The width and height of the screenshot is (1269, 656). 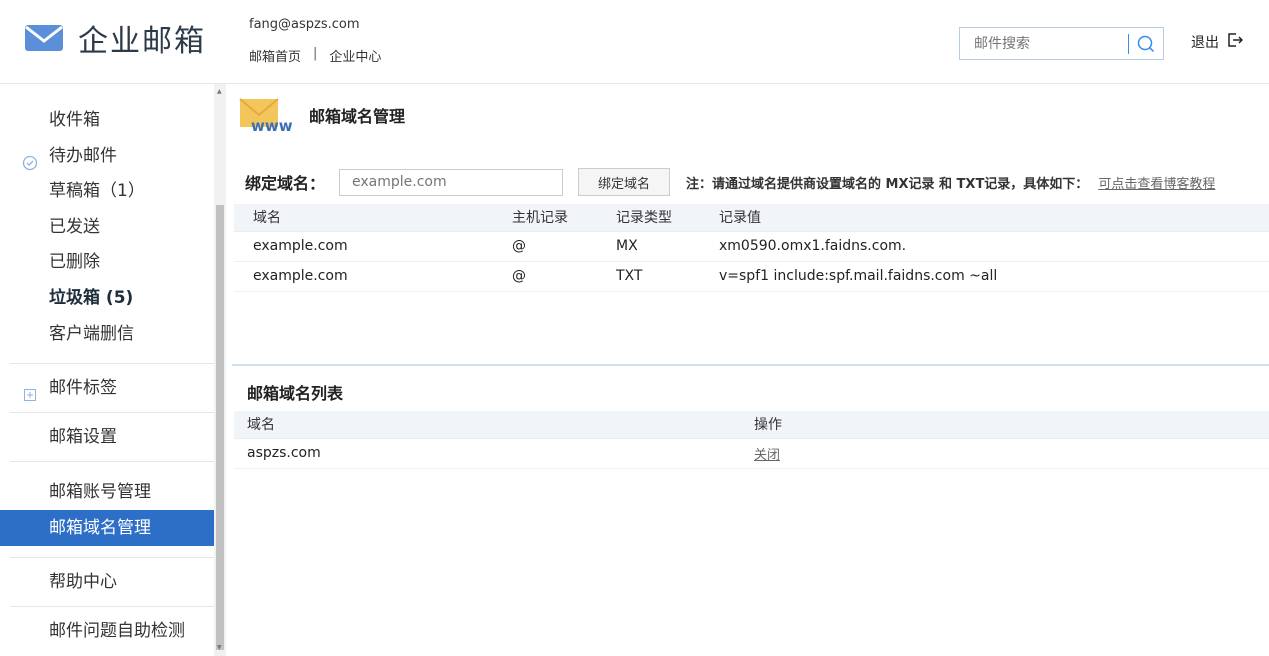 What do you see at coordinates (44, 38) in the screenshot?
I see `envelope-icon` at bounding box center [44, 38].